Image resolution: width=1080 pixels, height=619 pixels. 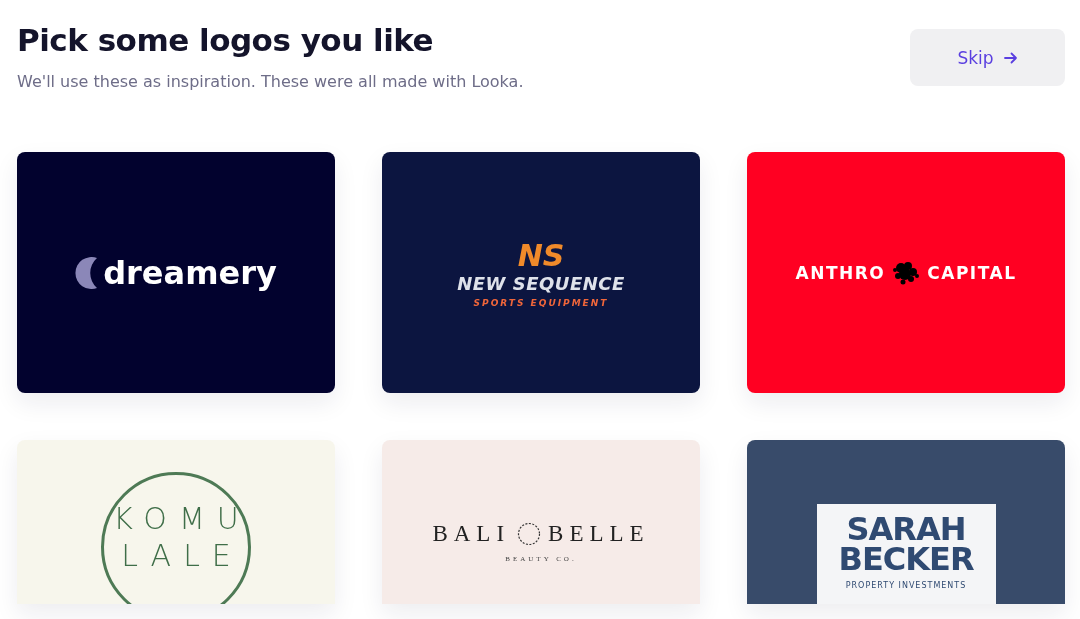 I want to click on logo-card: NS NEW SEQUENCE SPORTS EQUIPMENT, so click(x=541, y=272).